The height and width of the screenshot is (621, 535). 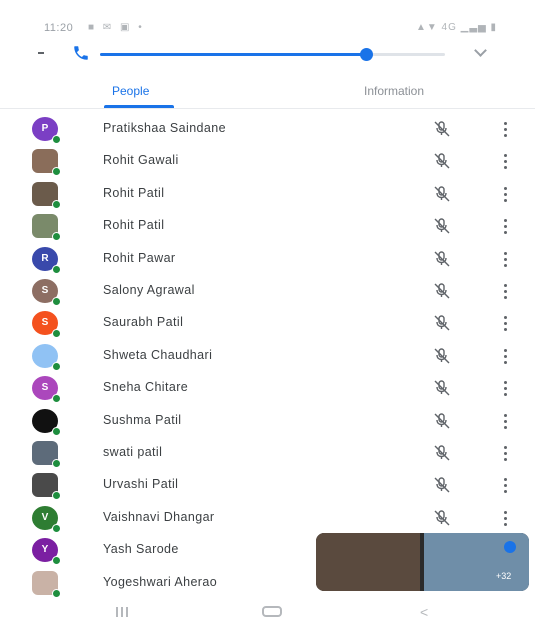 What do you see at coordinates (368, 562) in the screenshot?
I see `video-tile` at bounding box center [368, 562].